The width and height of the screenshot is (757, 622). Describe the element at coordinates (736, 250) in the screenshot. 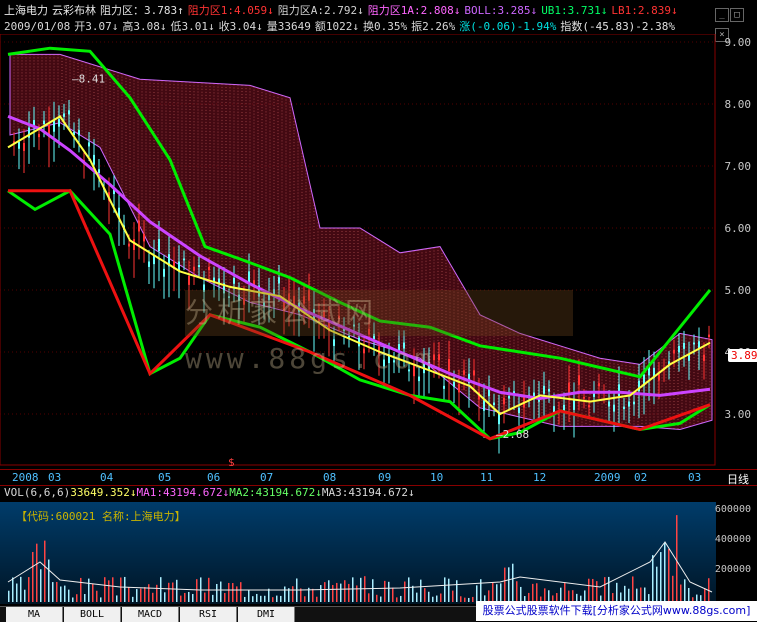

I see `price-axis: 9.008.007.006.005.004.003.00` at that location.